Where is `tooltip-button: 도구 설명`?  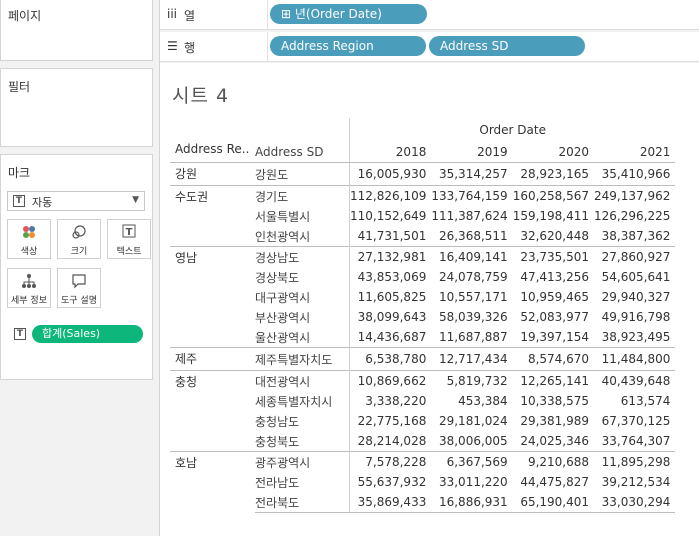
tooltip-button: 도구 설명 is located at coordinates (79, 288).